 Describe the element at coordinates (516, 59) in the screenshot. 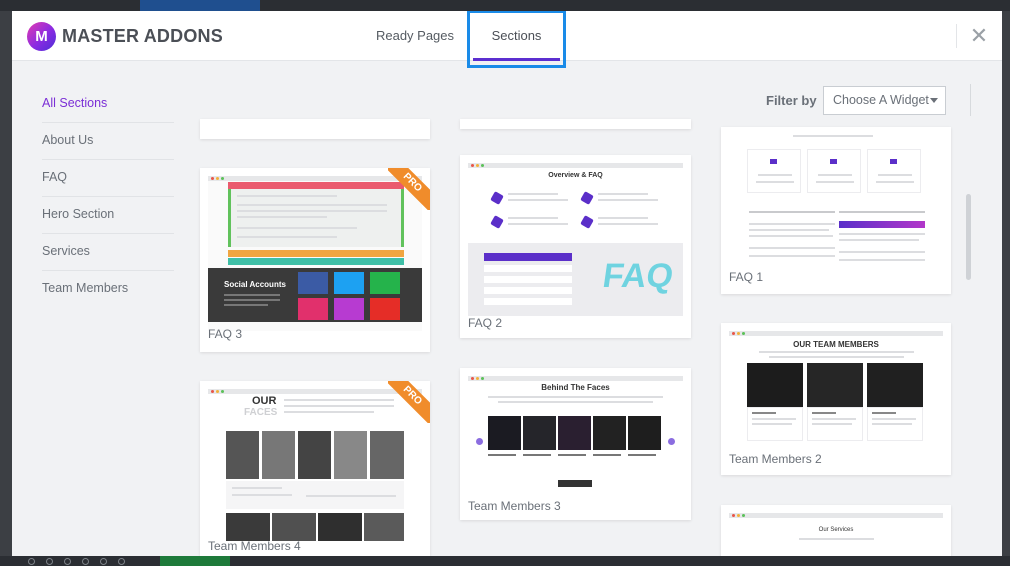

I see `active-tab-indicator` at that location.